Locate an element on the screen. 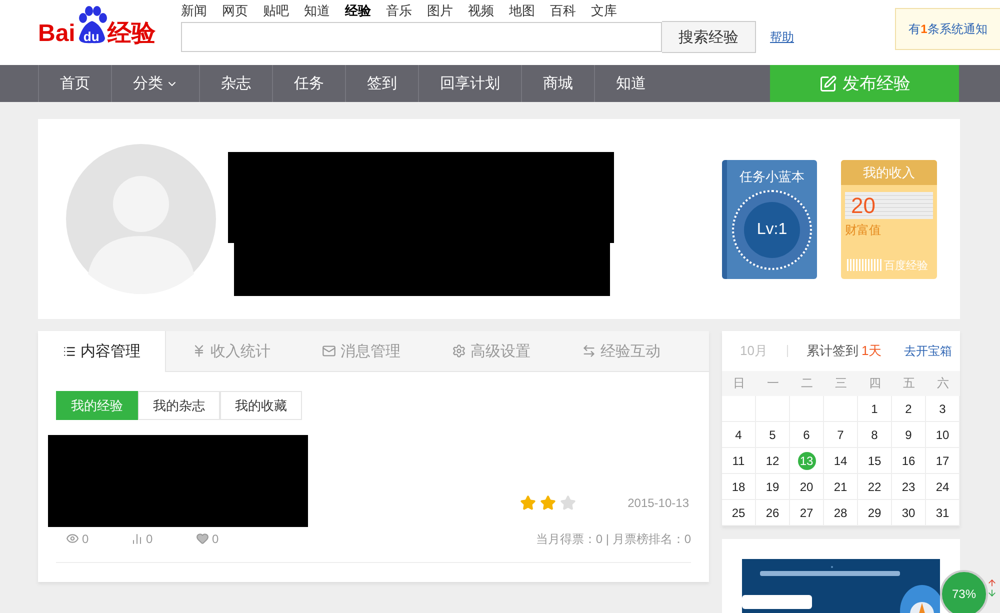  weekday-label: 三 is located at coordinates (841, 383).